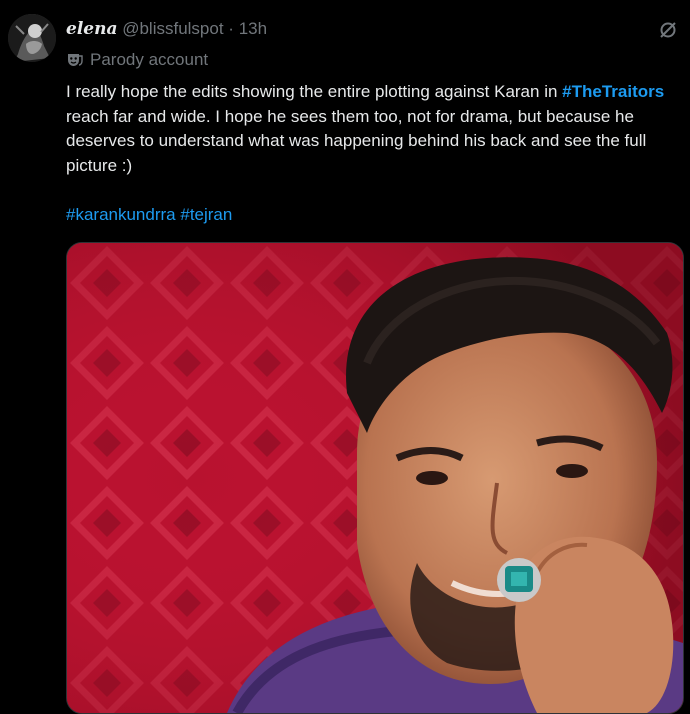  What do you see at coordinates (172, 28) in the screenshot?
I see `user-handle: @blissfulspot` at bounding box center [172, 28].